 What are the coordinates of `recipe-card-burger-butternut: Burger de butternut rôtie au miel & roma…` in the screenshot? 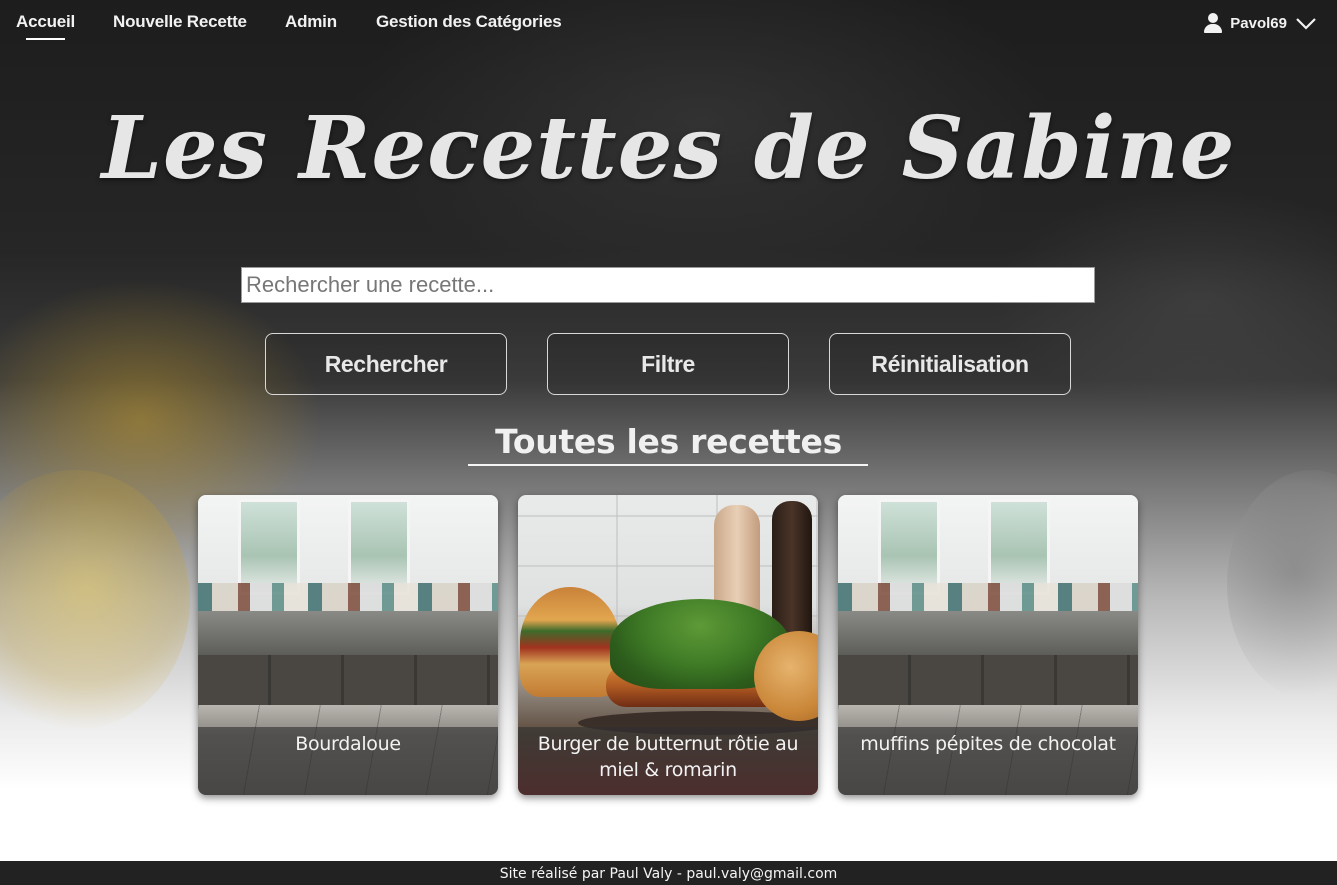 It's located at (668, 645).